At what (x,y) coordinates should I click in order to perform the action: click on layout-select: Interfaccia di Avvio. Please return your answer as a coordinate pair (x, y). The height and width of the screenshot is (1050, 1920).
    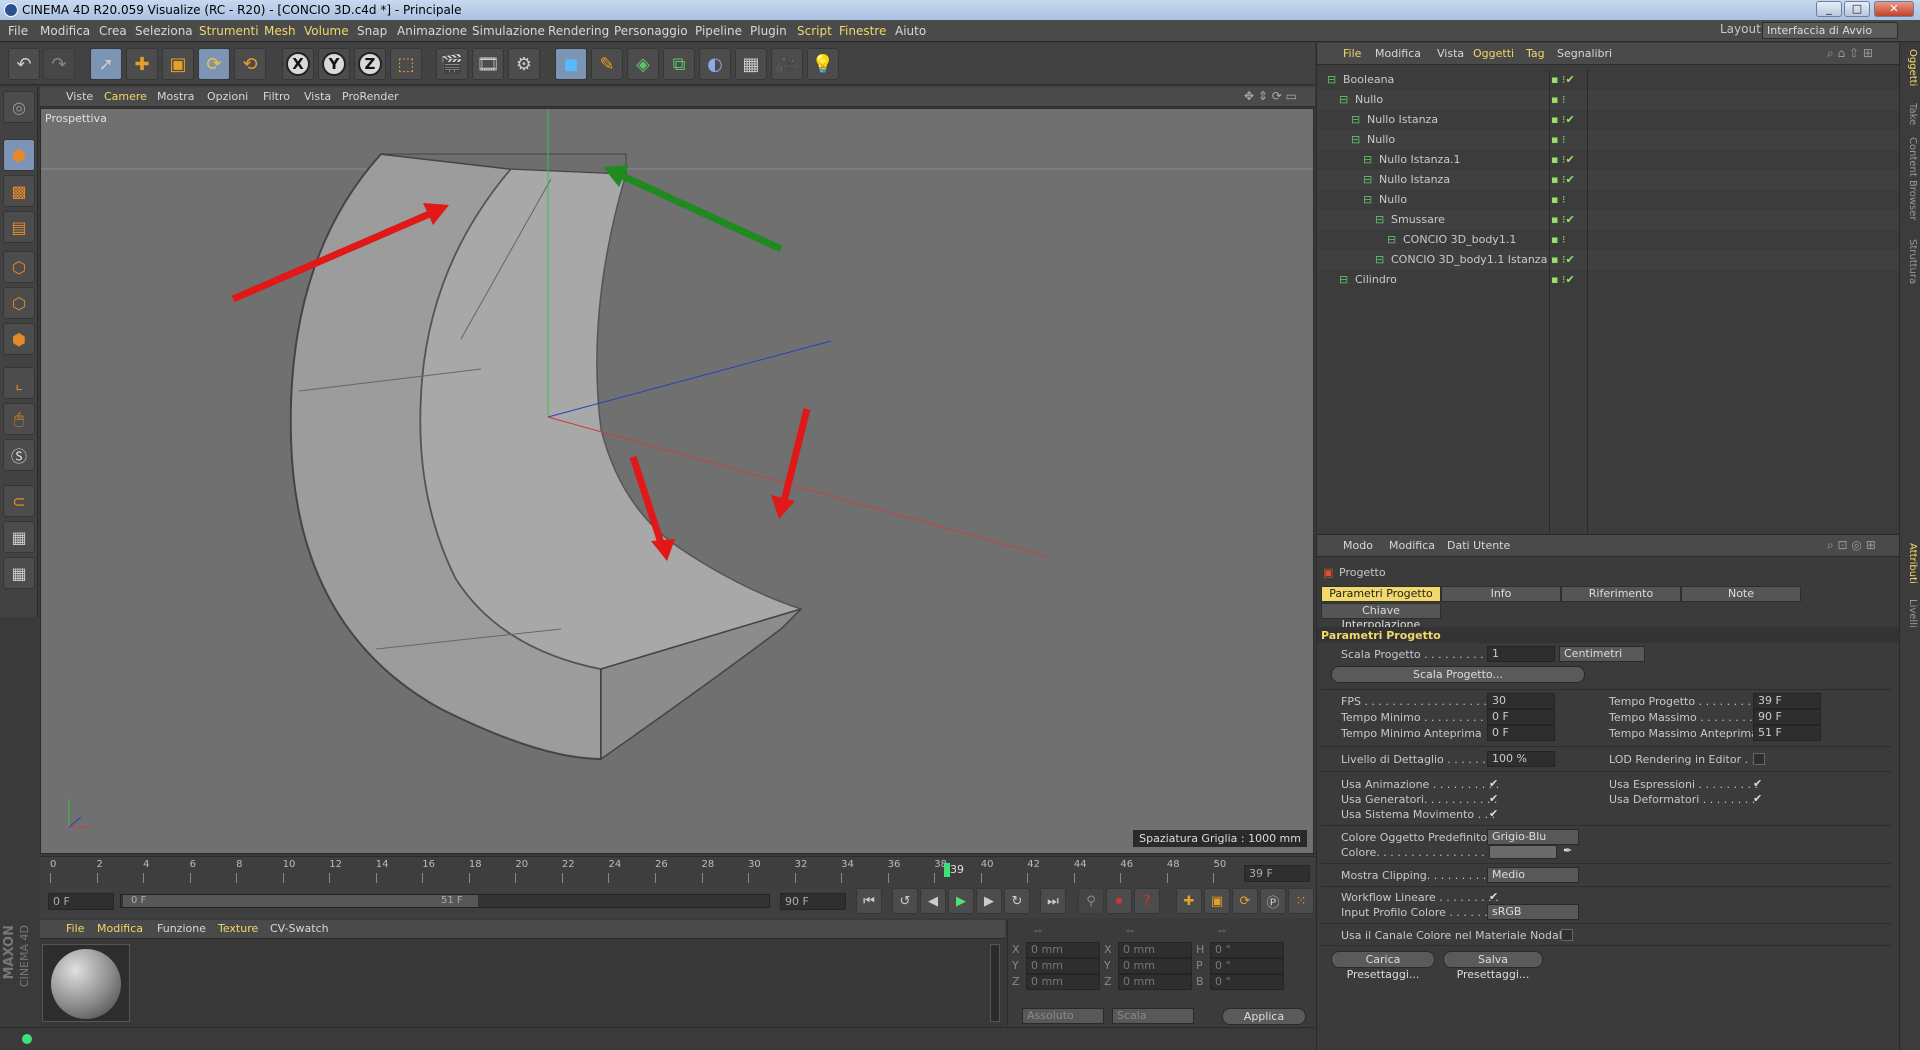
    Looking at the image, I should click on (1830, 30).